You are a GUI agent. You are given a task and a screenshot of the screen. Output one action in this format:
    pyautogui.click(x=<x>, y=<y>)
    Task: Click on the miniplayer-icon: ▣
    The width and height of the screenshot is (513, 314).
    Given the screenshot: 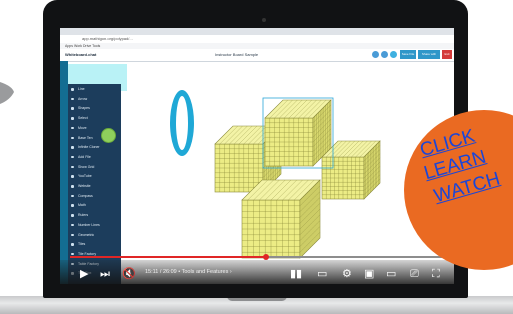 What is the action you would take?
    pyautogui.click(x=369, y=274)
    